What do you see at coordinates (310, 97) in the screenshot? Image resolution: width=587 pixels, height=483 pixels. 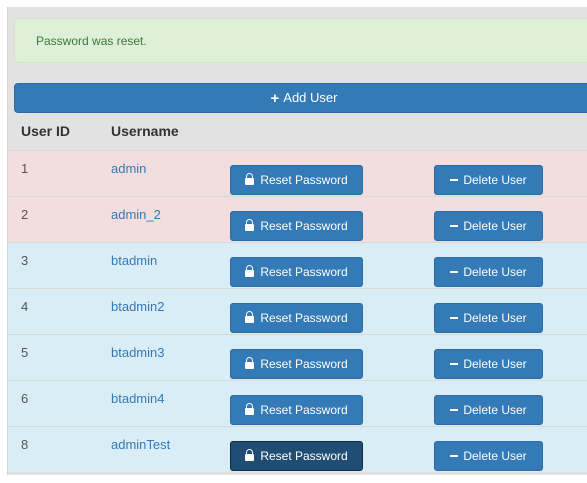 I see `add-user-label: Add User` at bounding box center [310, 97].